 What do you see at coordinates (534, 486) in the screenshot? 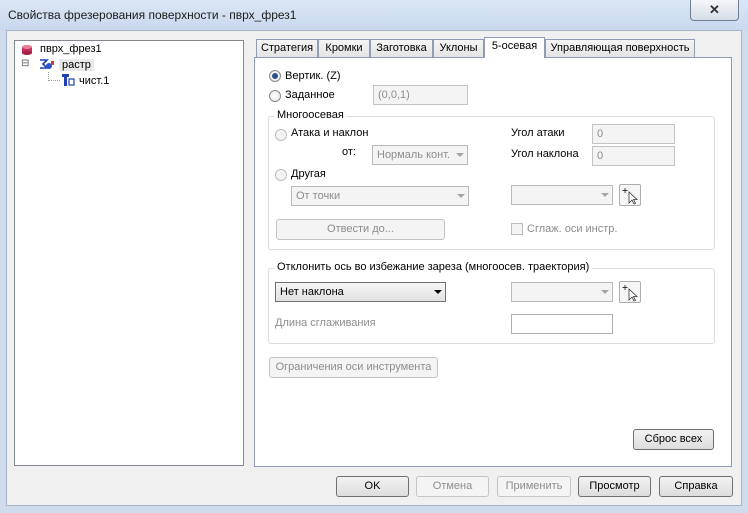
I see `apply-button: Применить` at bounding box center [534, 486].